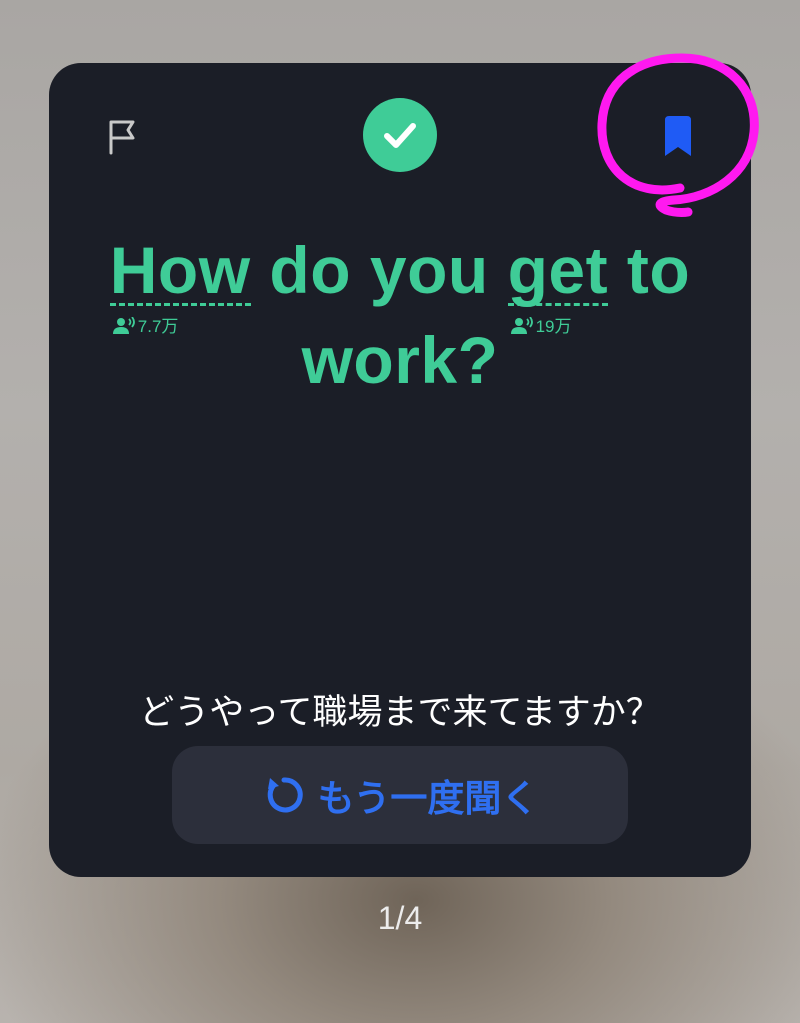  What do you see at coordinates (400, 713) in the screenshot?
I see `translation-text: どうやって職場まで来てますか？` at bounding box center [400, 713].